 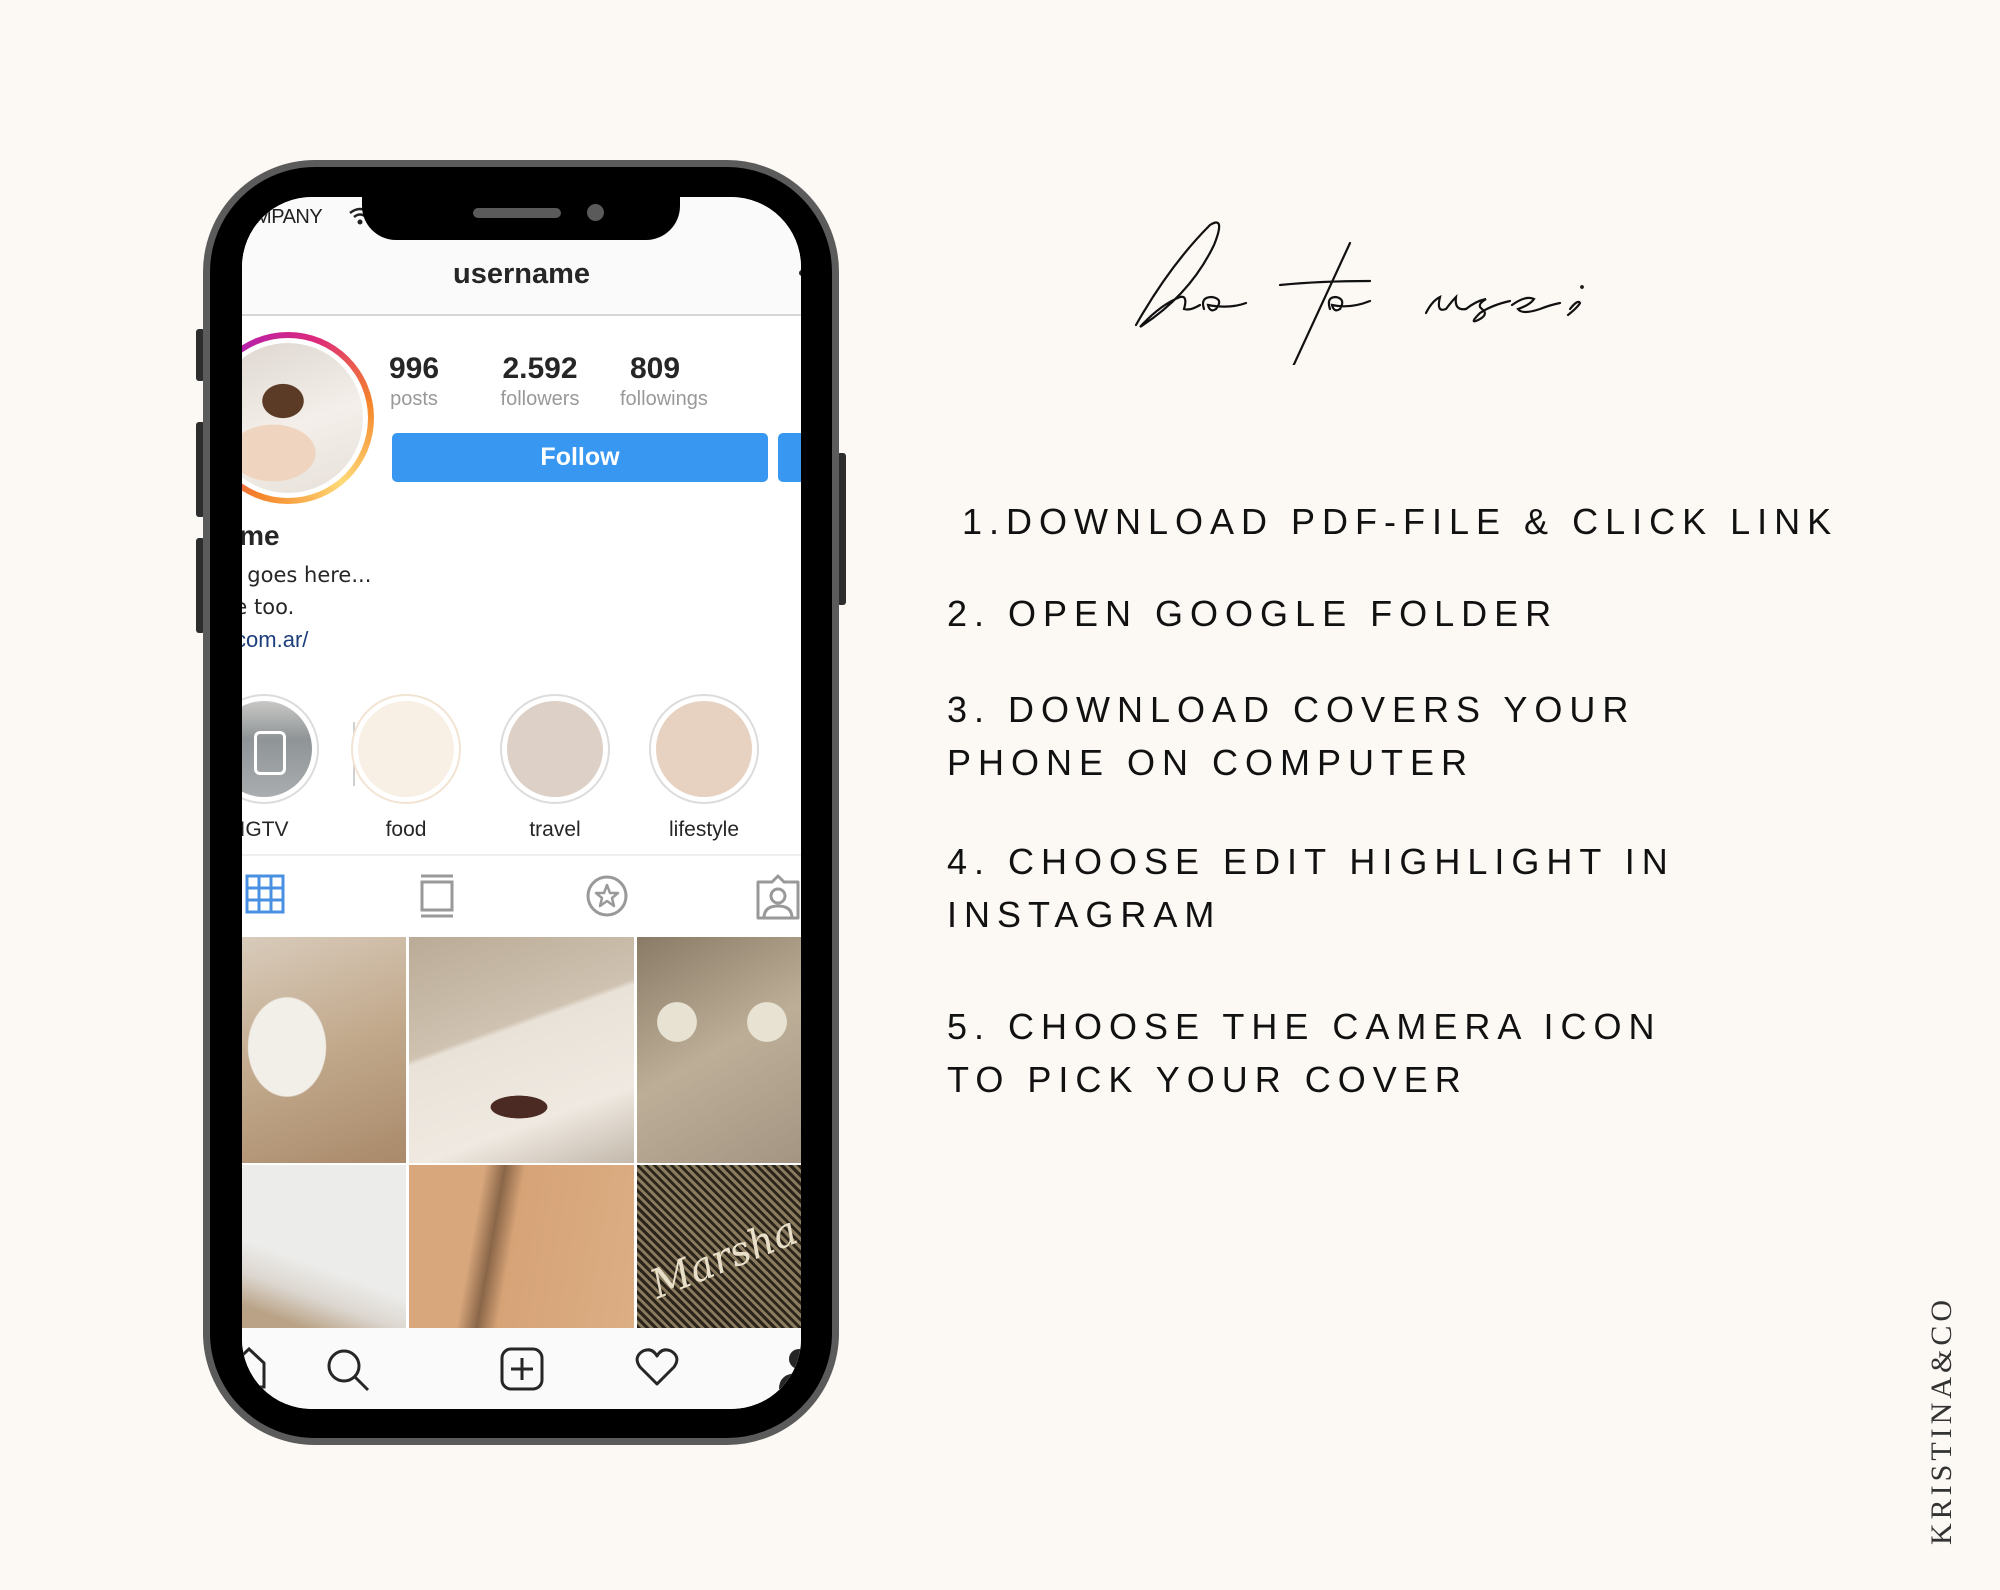 What do you see at coordinates (722, 1258) in the screenshot?
I see `marshall-logo: Marsha` at bounding box center [722, 1258].